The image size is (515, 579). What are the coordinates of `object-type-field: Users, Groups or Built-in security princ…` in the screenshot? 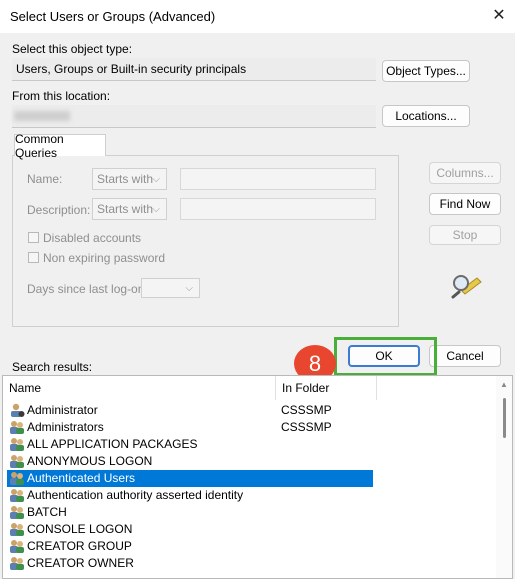 It's located at (194, 69).